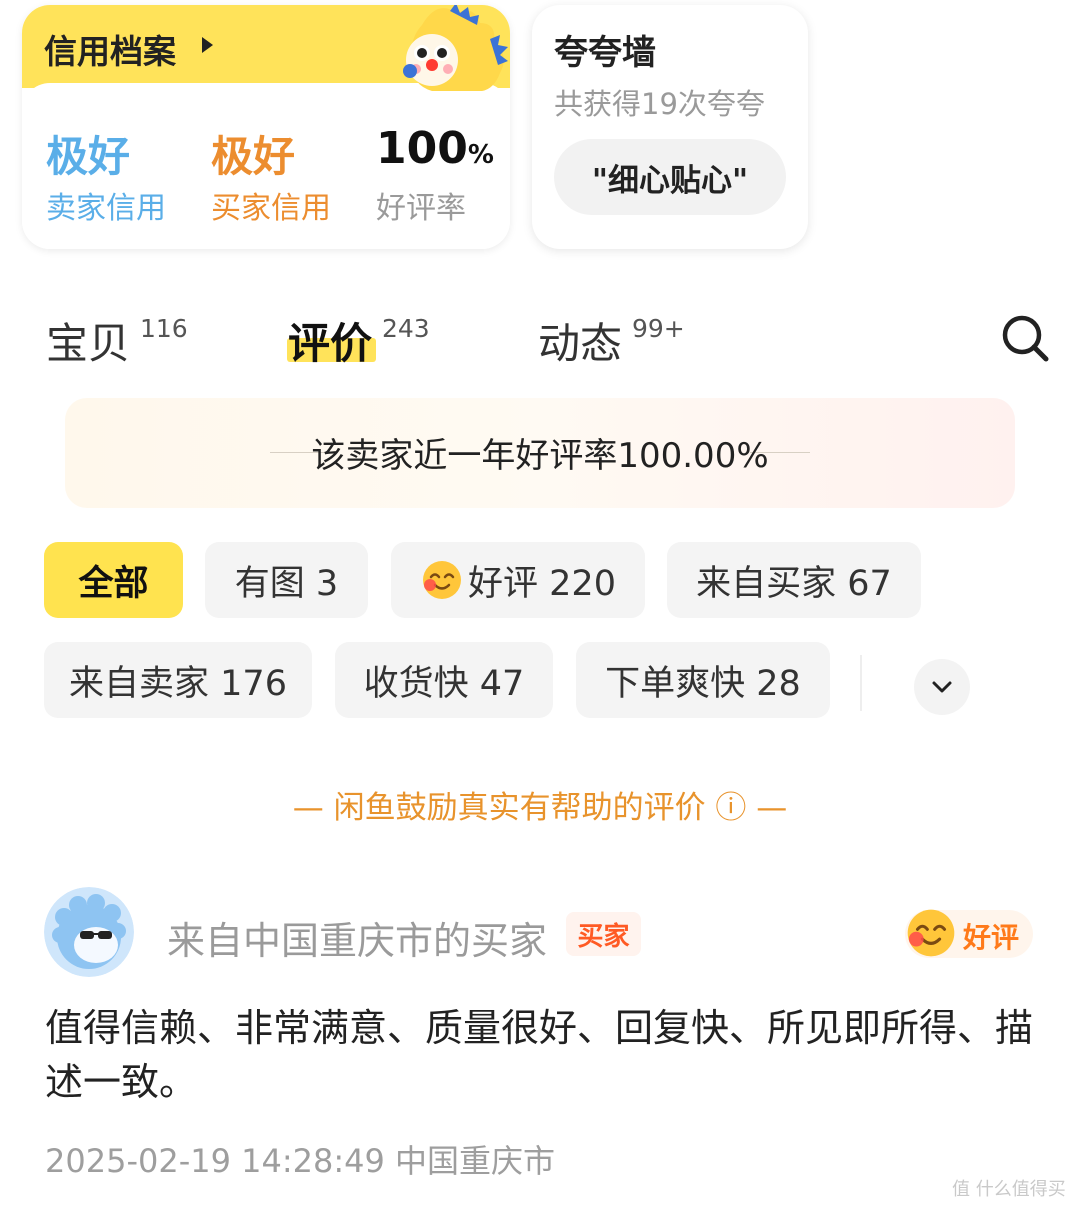 The height and width of the screenshot is (1209, 1080). Describe the element at coordinates (794, 580) in the screenshot. I see `filter-from-buyer: 来自买家 67` at that location.